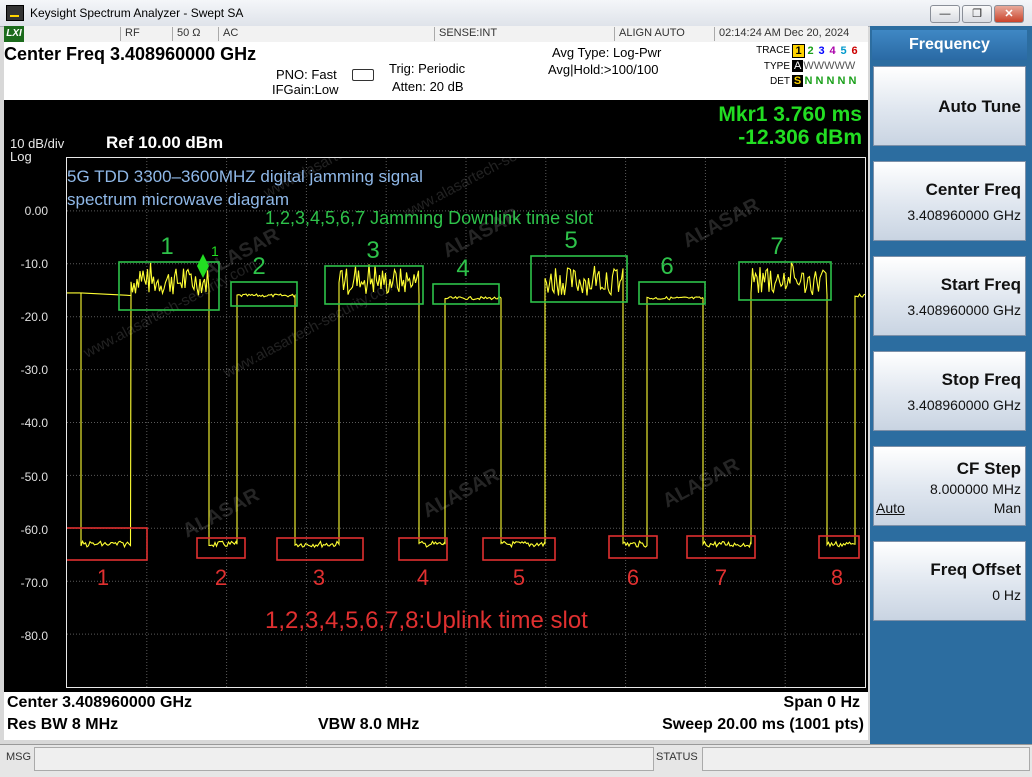 Image resolution: width=1032 pixels, height=777 pixels. What do you see at coordinates (34, 476) in the screenshot?
I see `y-axis-label: -50.0` at bounding box center [34, 476].